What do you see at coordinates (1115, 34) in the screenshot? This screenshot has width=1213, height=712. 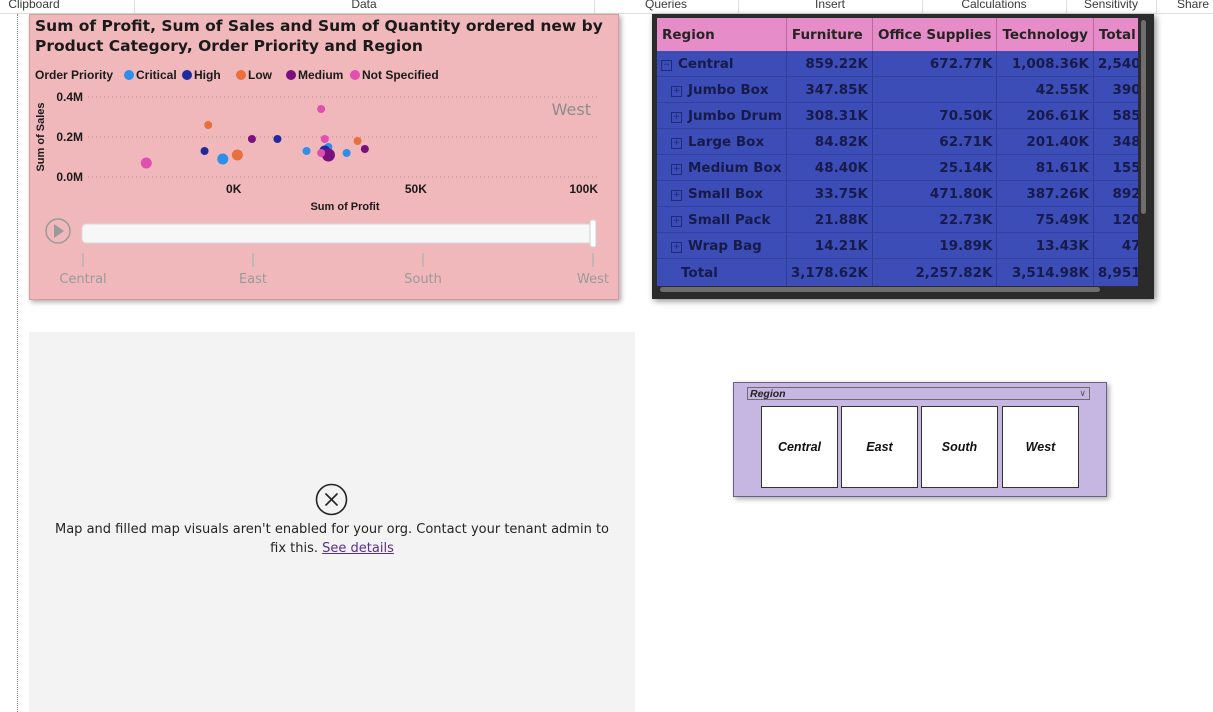 I see `column-header-total: Total` at bounding box center [1115, 34].